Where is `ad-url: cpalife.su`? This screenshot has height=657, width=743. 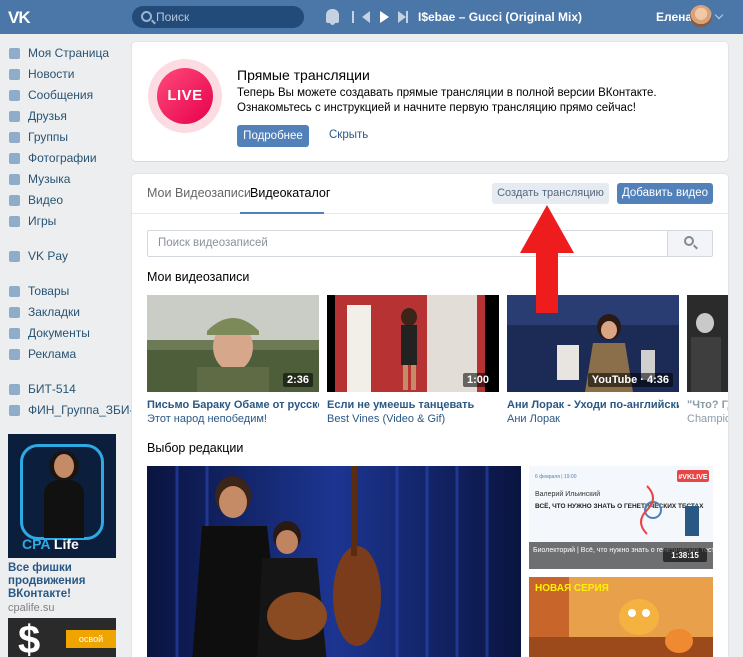
ad-url: cpalife.su is located at coordinates (31, 608).